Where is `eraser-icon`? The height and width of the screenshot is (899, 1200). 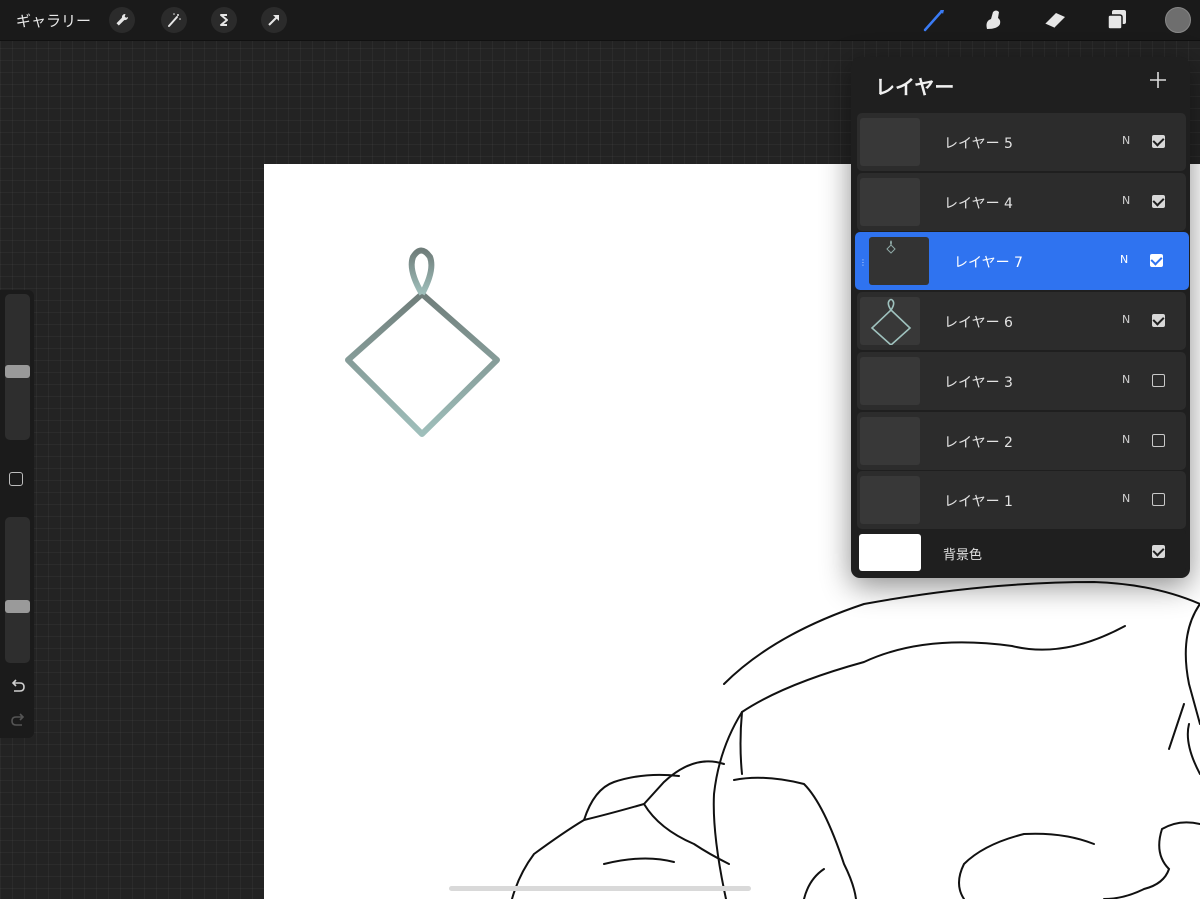
eraser-icon is located at coordinates (1055, 20).